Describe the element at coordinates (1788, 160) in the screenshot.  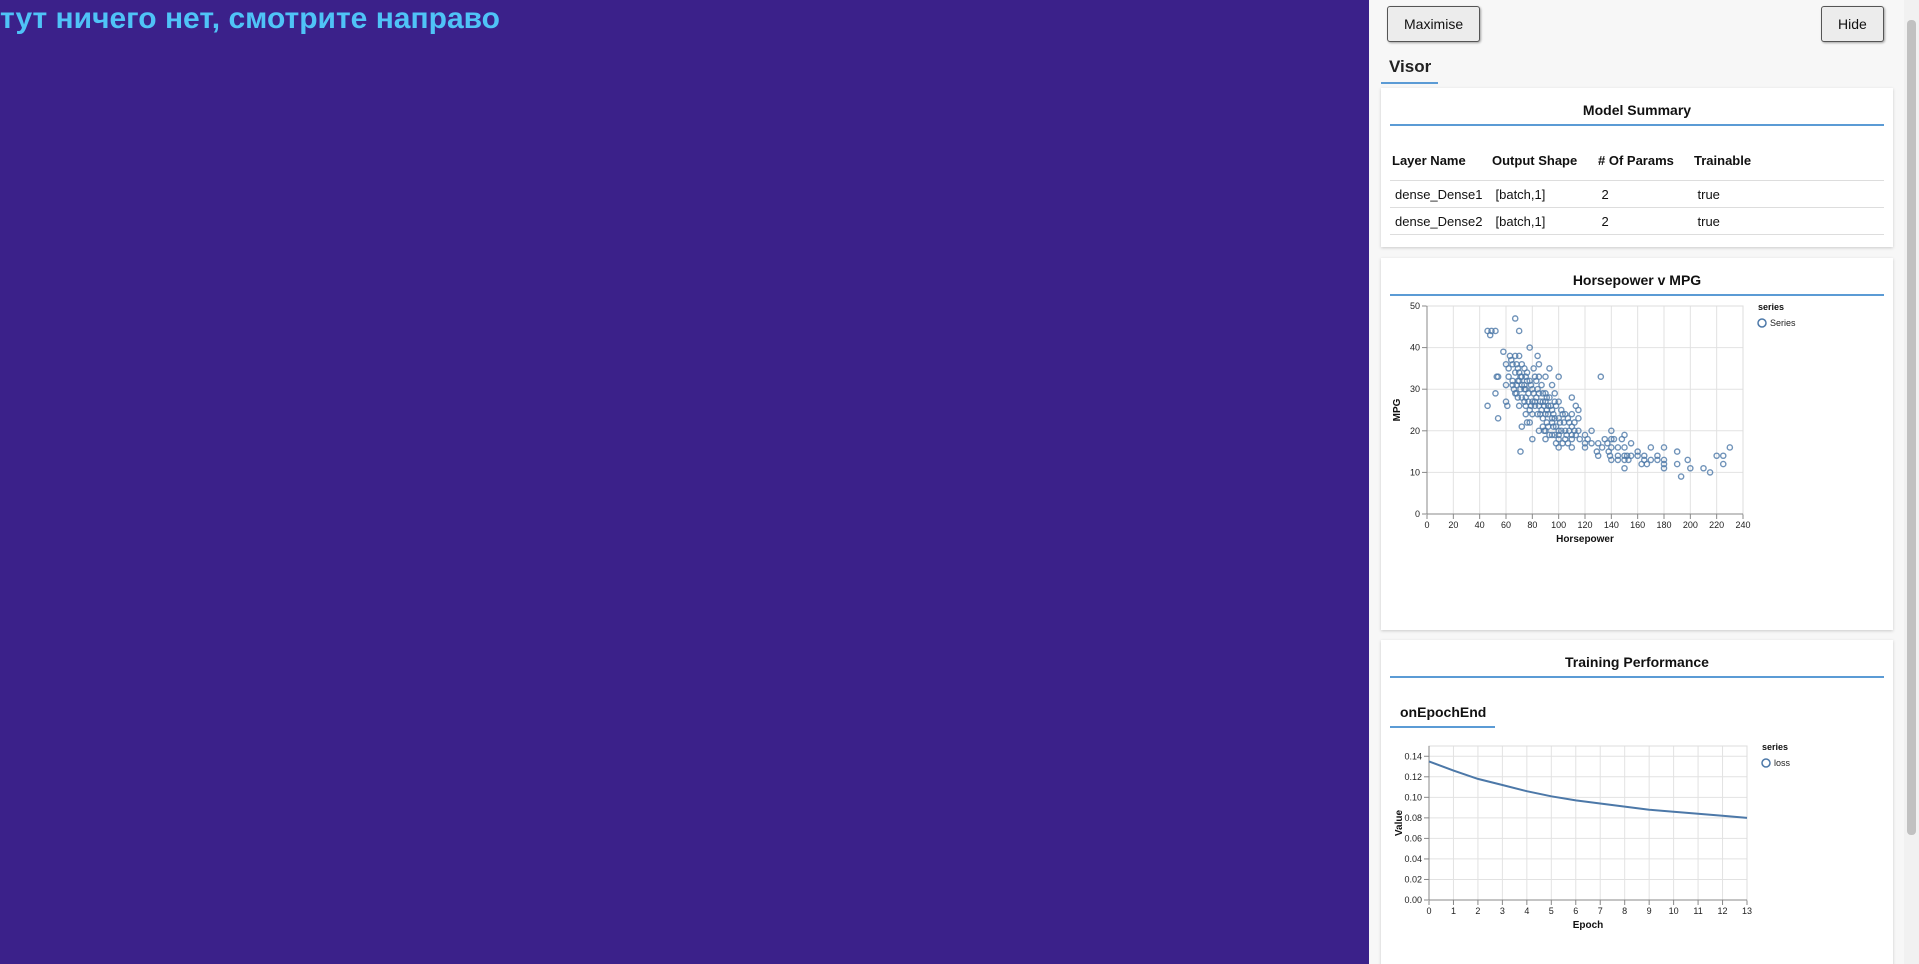
I see `column-header: Trainable` at that location.